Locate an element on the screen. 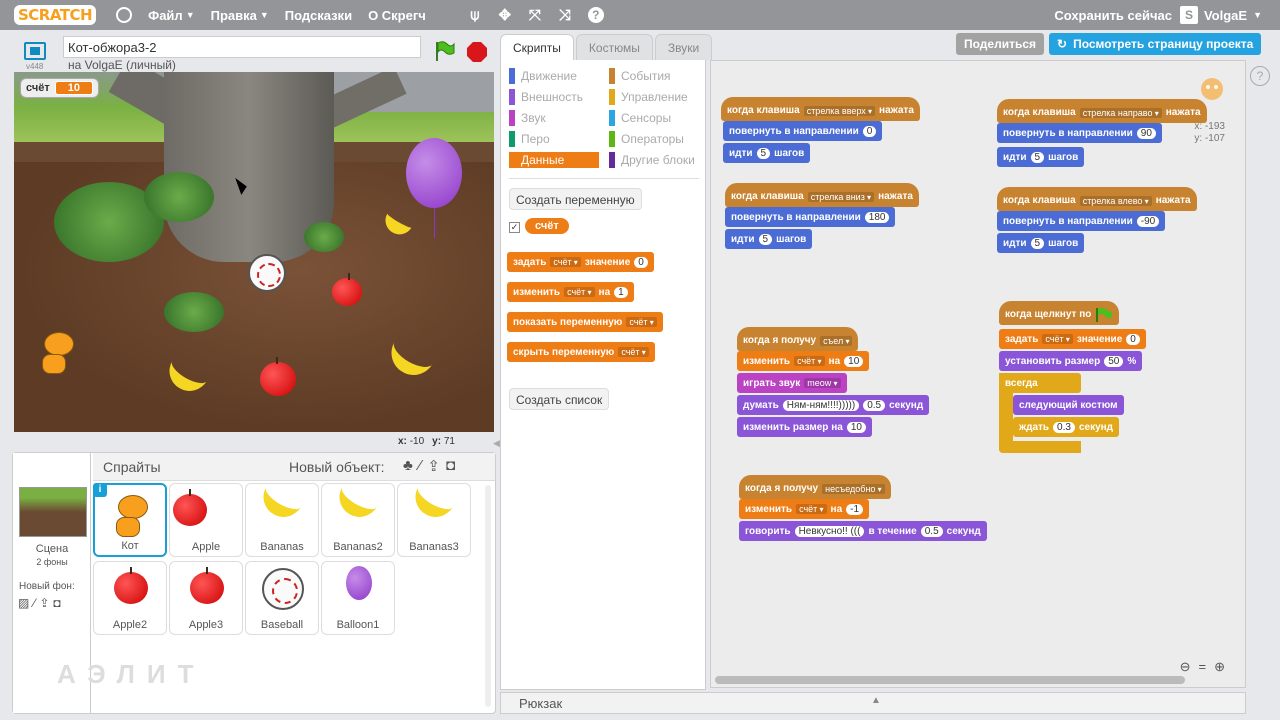  info-icon: i is located at coordinates (100, 490).